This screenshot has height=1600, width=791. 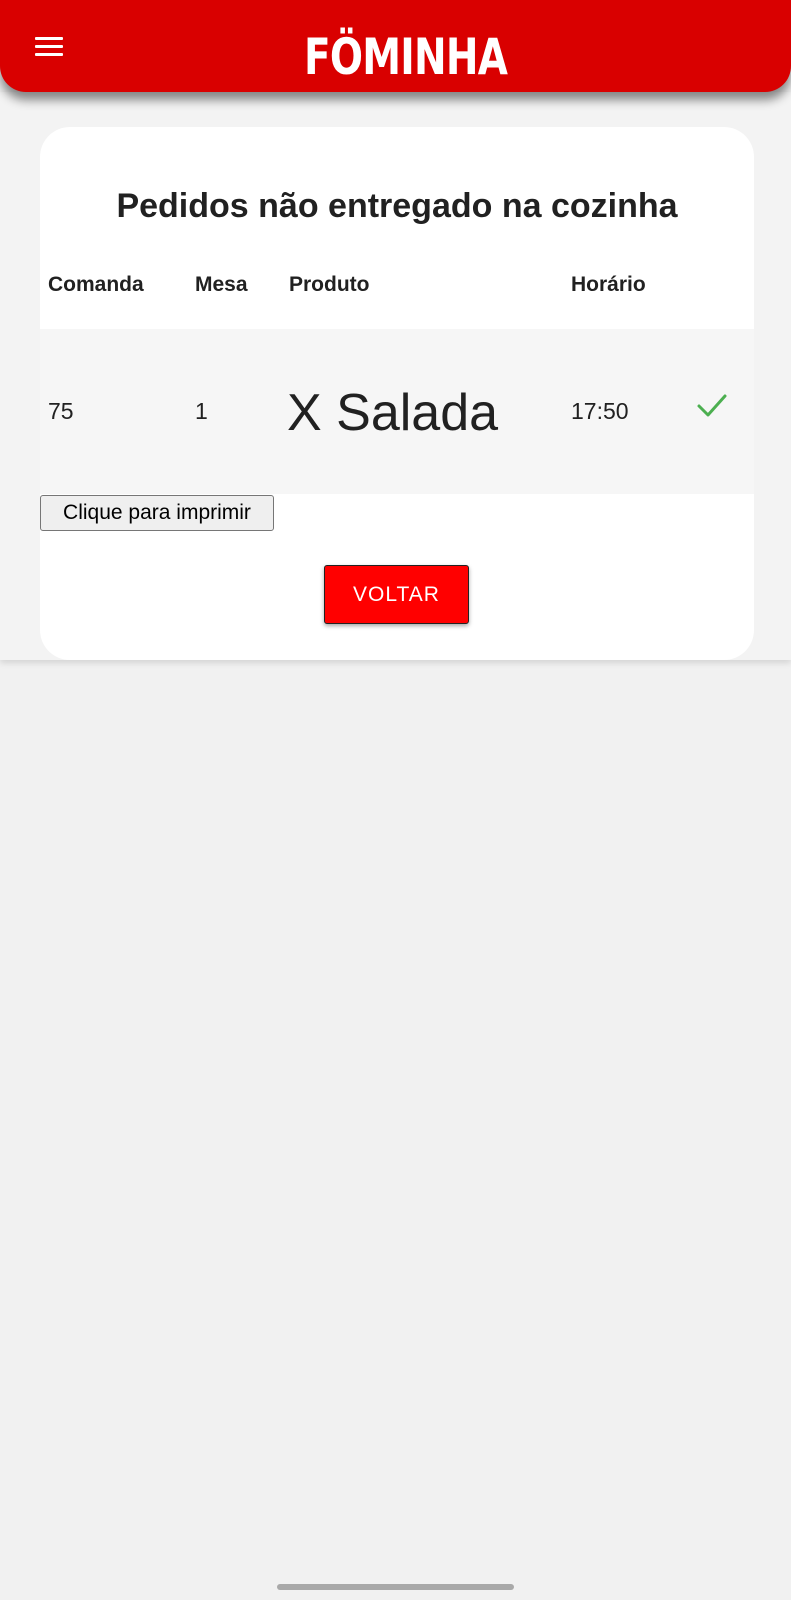 I want to click on column-header-mesa: Mesa, so click(x=221, y=284).